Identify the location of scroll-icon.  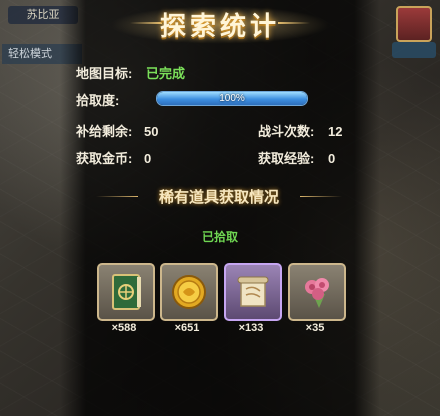
(253, 292).